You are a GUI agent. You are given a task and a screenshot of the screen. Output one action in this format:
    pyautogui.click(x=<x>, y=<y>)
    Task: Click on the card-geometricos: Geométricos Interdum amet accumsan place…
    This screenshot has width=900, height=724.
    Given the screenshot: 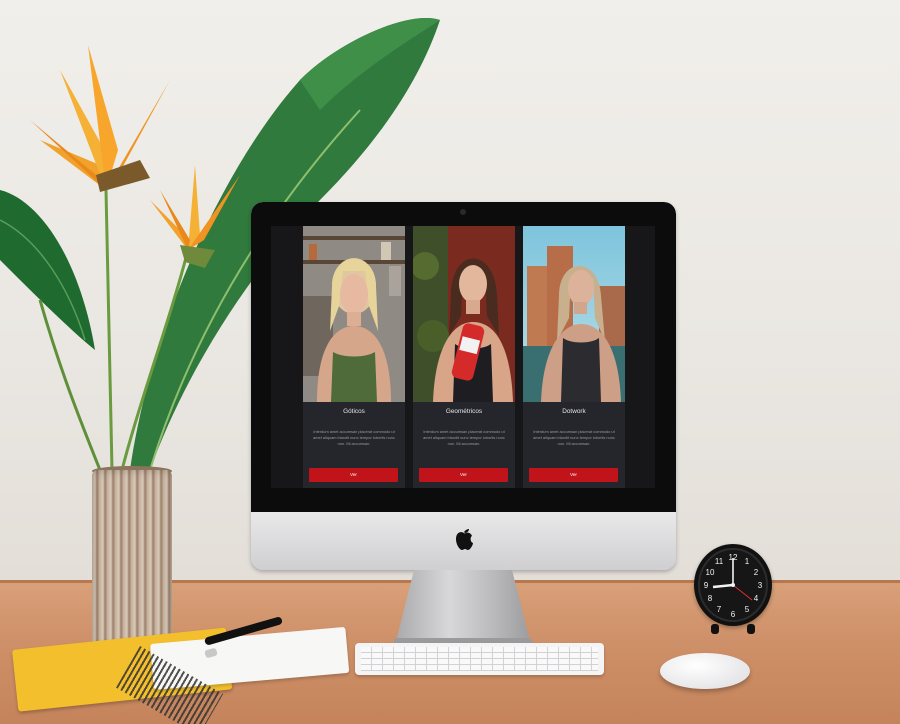 What is the action you would take?
    pyautogui.click(x=464, y=357)
    